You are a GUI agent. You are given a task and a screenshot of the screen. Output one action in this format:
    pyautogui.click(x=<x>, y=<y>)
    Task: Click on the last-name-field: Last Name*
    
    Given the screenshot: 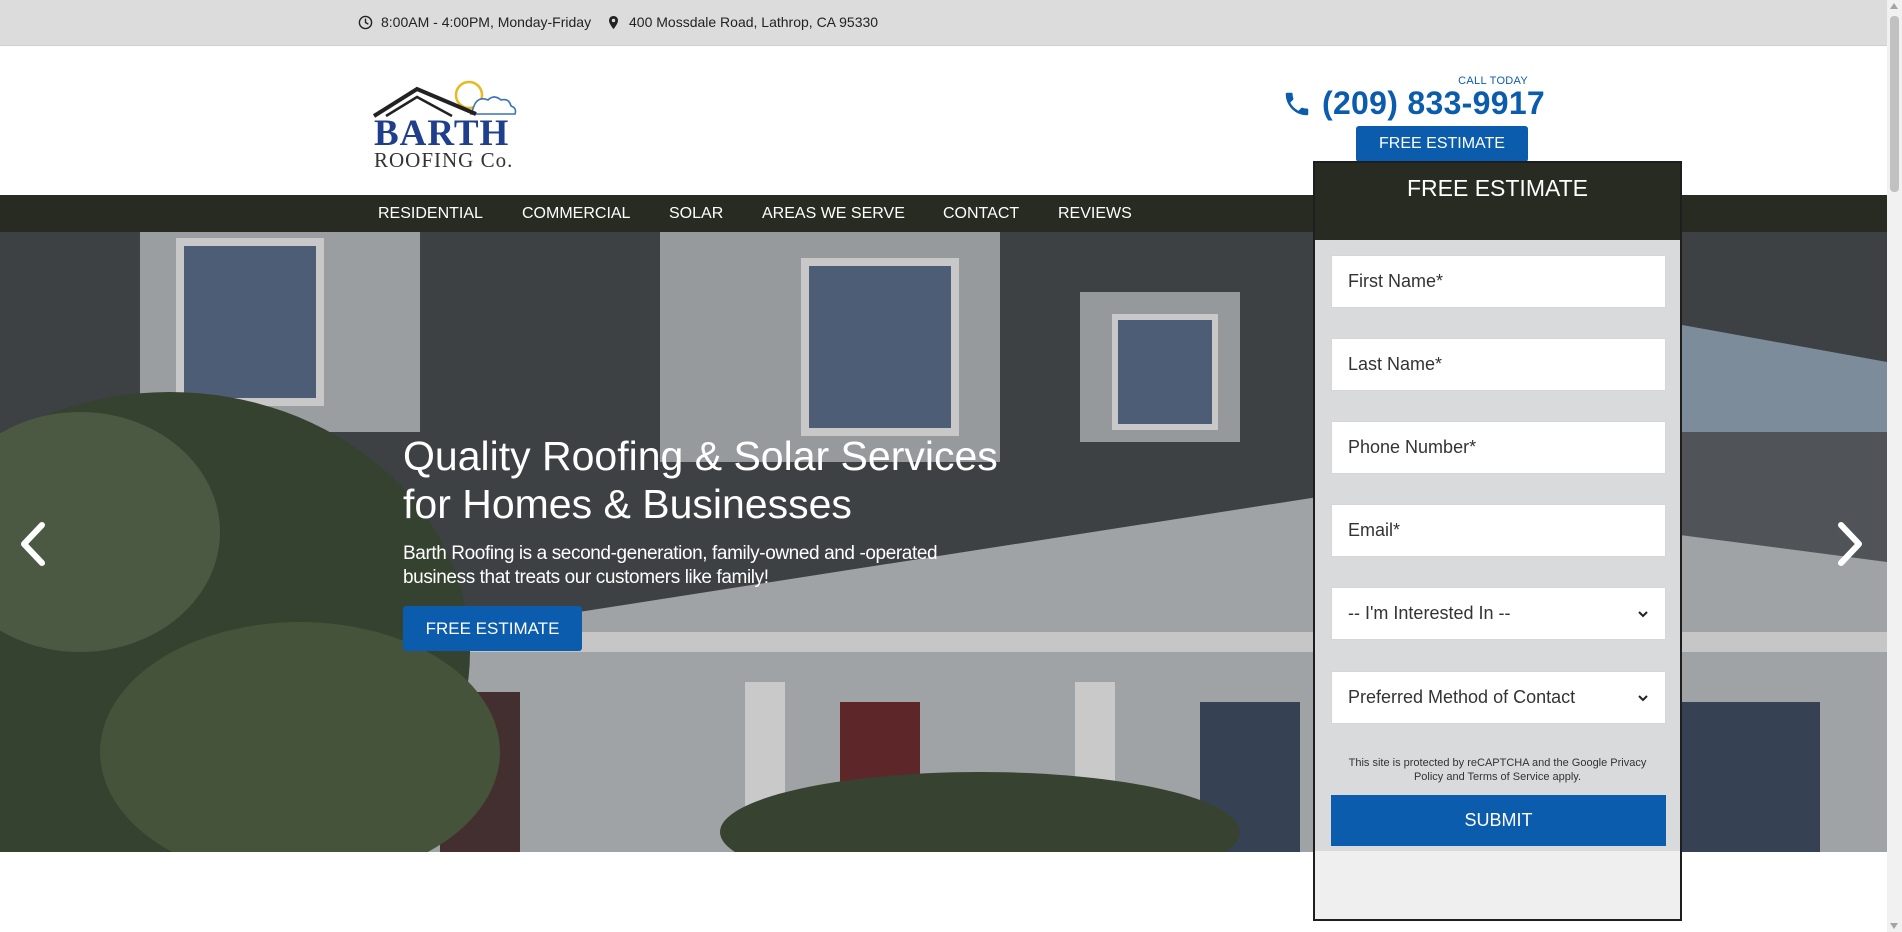 What is the action you would take?
    pyautogui.click(x=1498, y=364)
    